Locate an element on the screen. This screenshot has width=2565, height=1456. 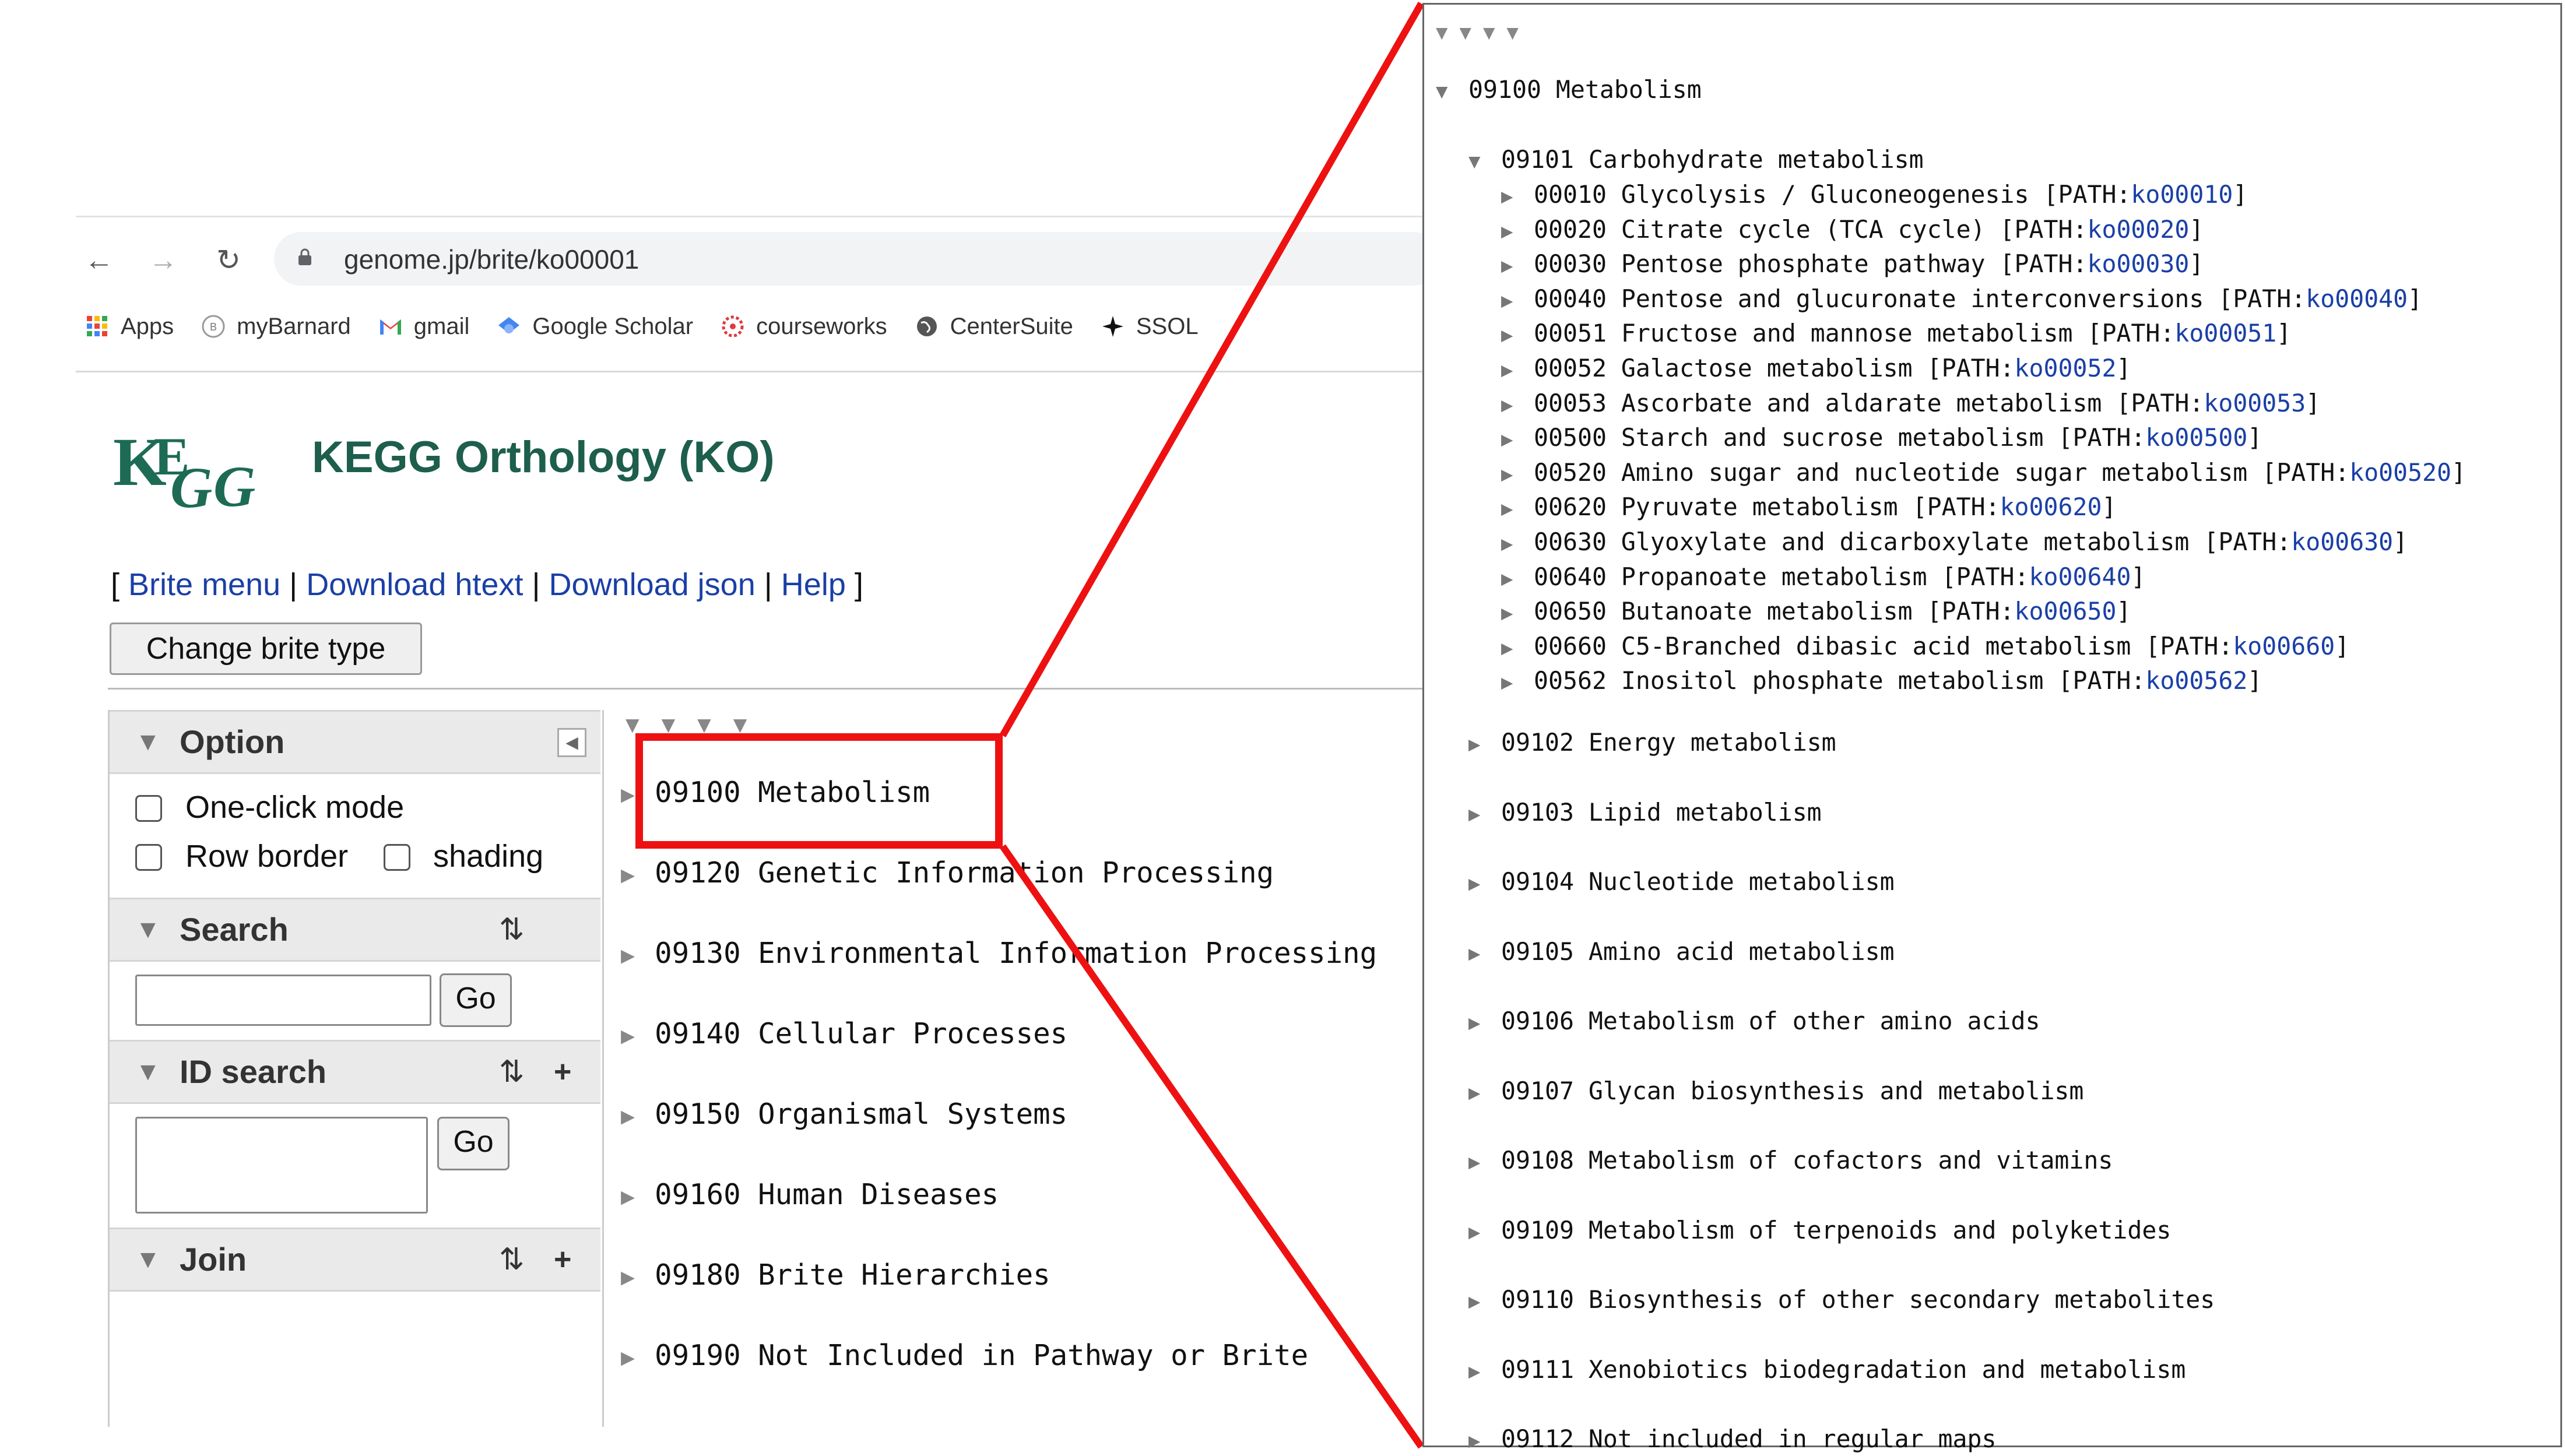
subgroup-row: ▶ 09102 Energy metabolism is located at coordinates (1652, 743).